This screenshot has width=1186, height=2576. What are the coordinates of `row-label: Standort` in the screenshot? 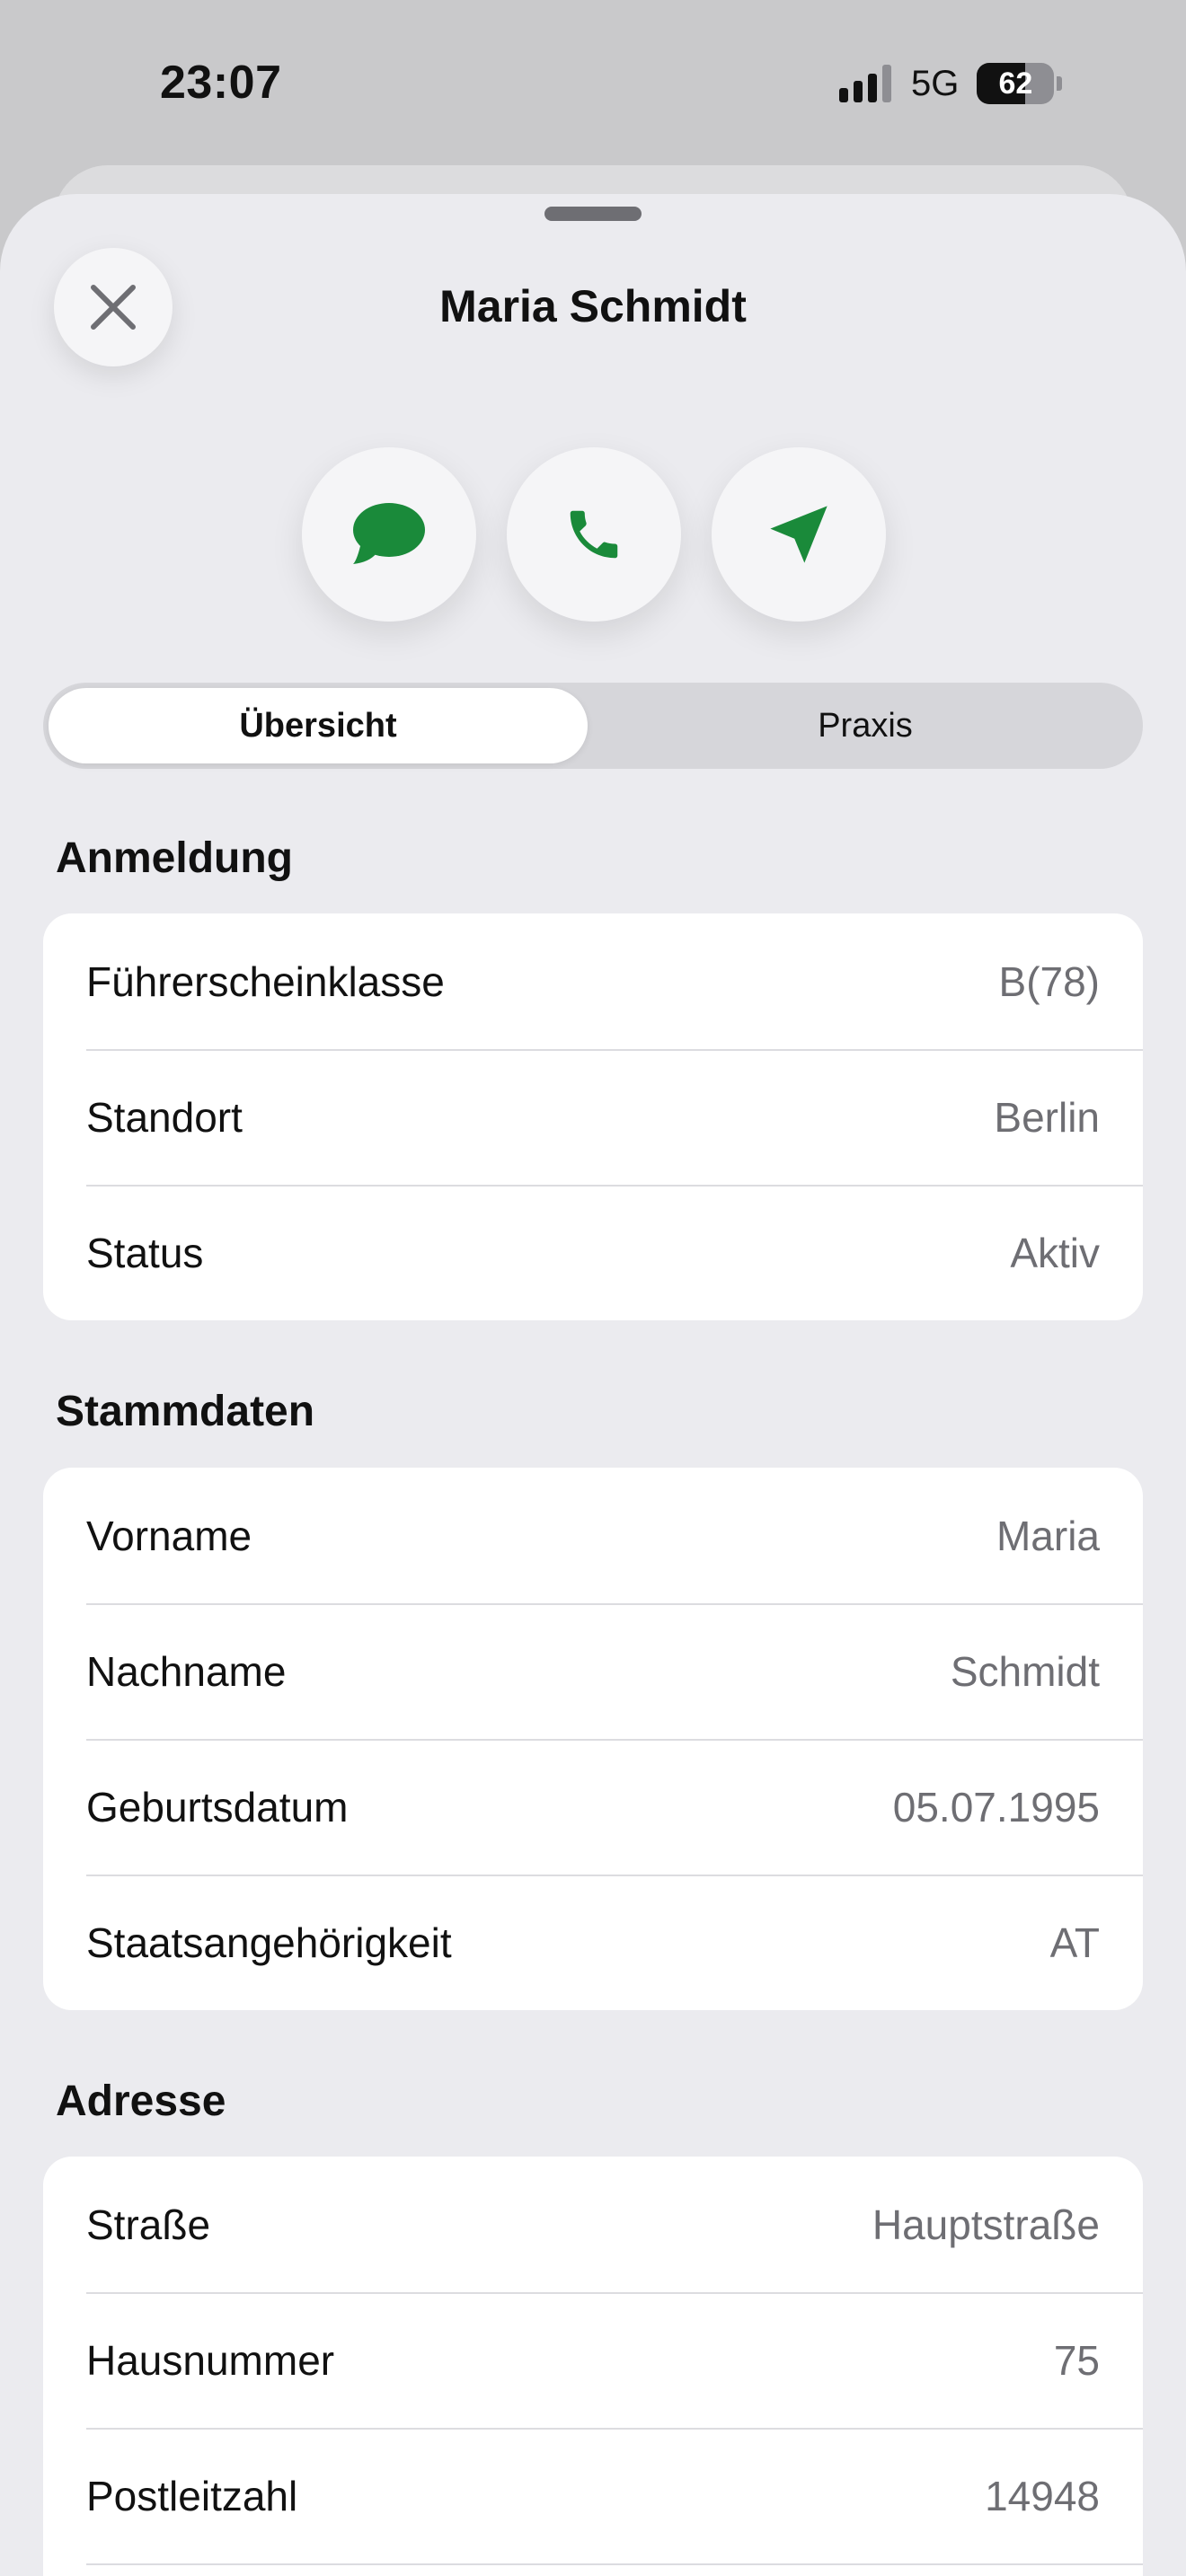 It's located at (164, 1117).